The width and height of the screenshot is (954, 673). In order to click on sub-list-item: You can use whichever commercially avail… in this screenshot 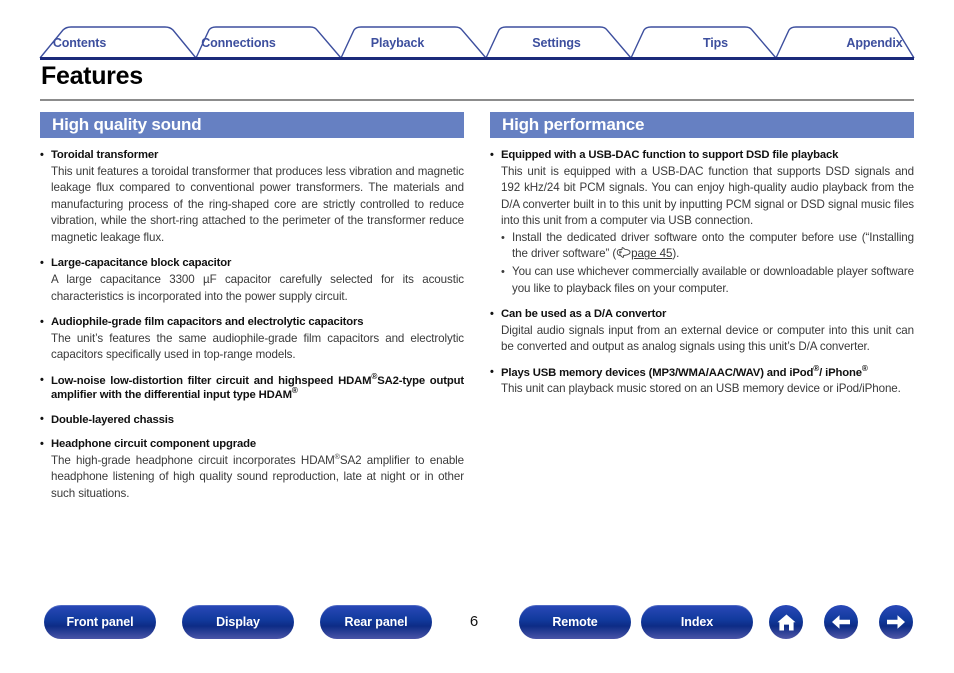, I will do `click(702, 280)`.